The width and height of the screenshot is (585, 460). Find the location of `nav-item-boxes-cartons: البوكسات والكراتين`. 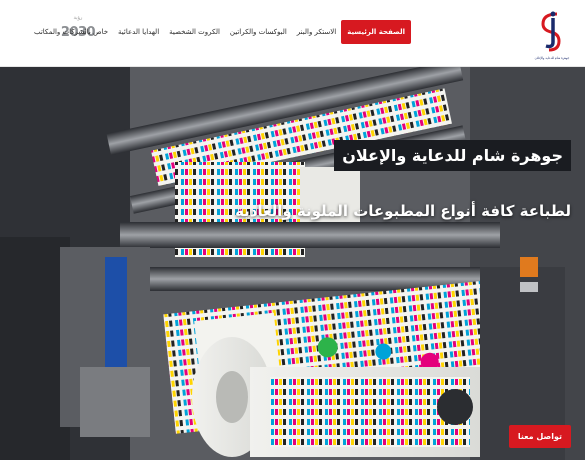

nav-item-boxes-cartons: البوكسات والكراتين is located at coordinates (258, 32).